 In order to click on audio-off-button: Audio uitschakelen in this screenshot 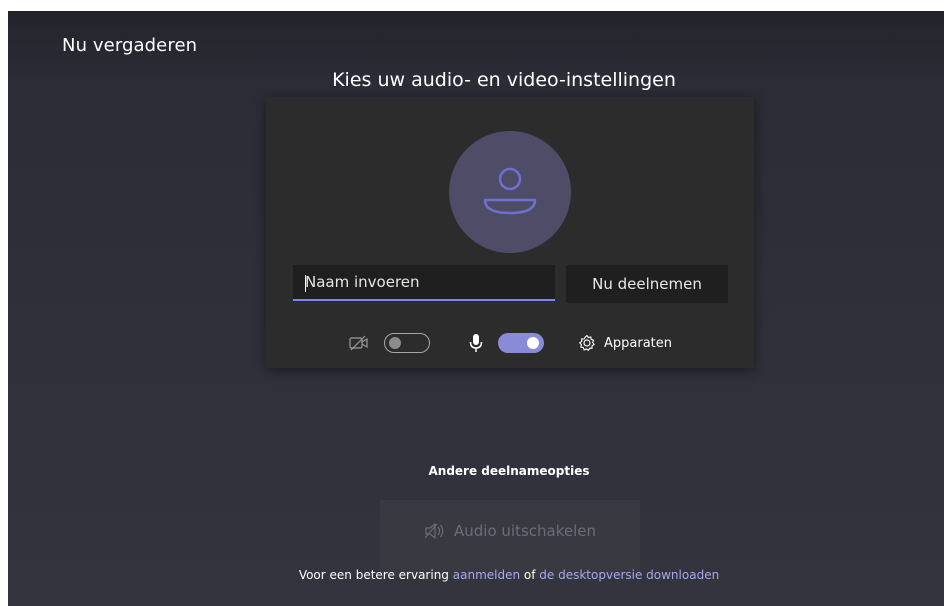, I will do `click(510, 539)`.